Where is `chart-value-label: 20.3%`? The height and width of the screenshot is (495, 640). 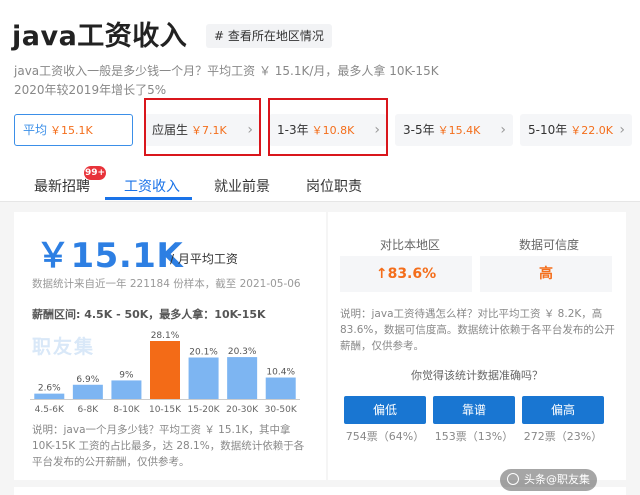 chart-value-label: 20.3% is located at coordinates (242, 352).